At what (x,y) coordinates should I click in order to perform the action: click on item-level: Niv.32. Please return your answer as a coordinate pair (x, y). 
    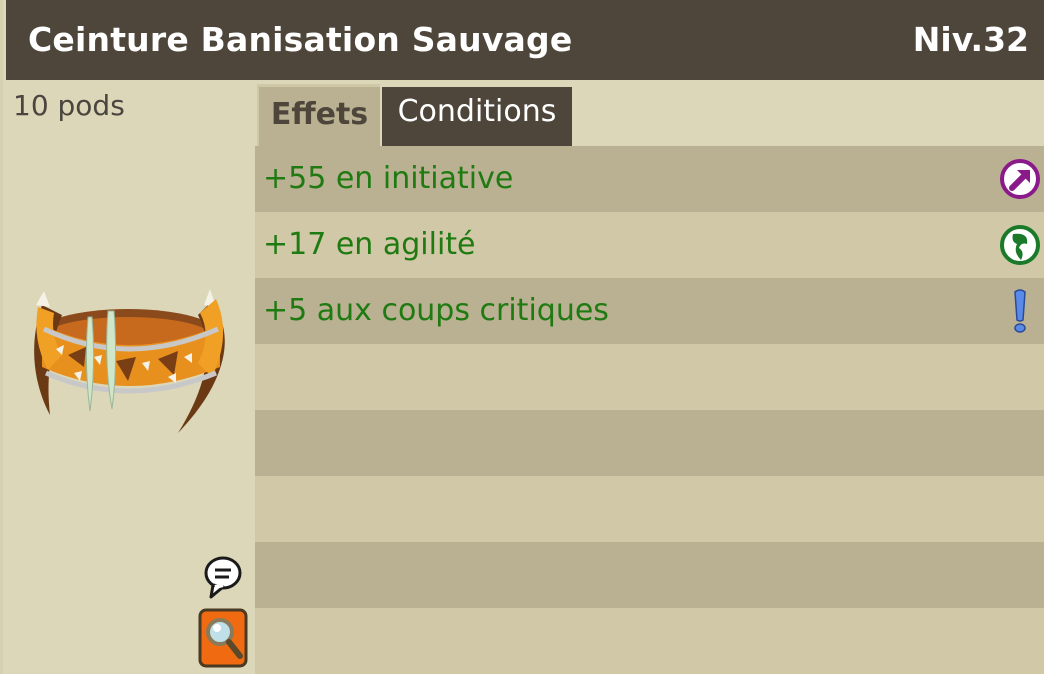
    Looking at the image, I should click on (970, 39).